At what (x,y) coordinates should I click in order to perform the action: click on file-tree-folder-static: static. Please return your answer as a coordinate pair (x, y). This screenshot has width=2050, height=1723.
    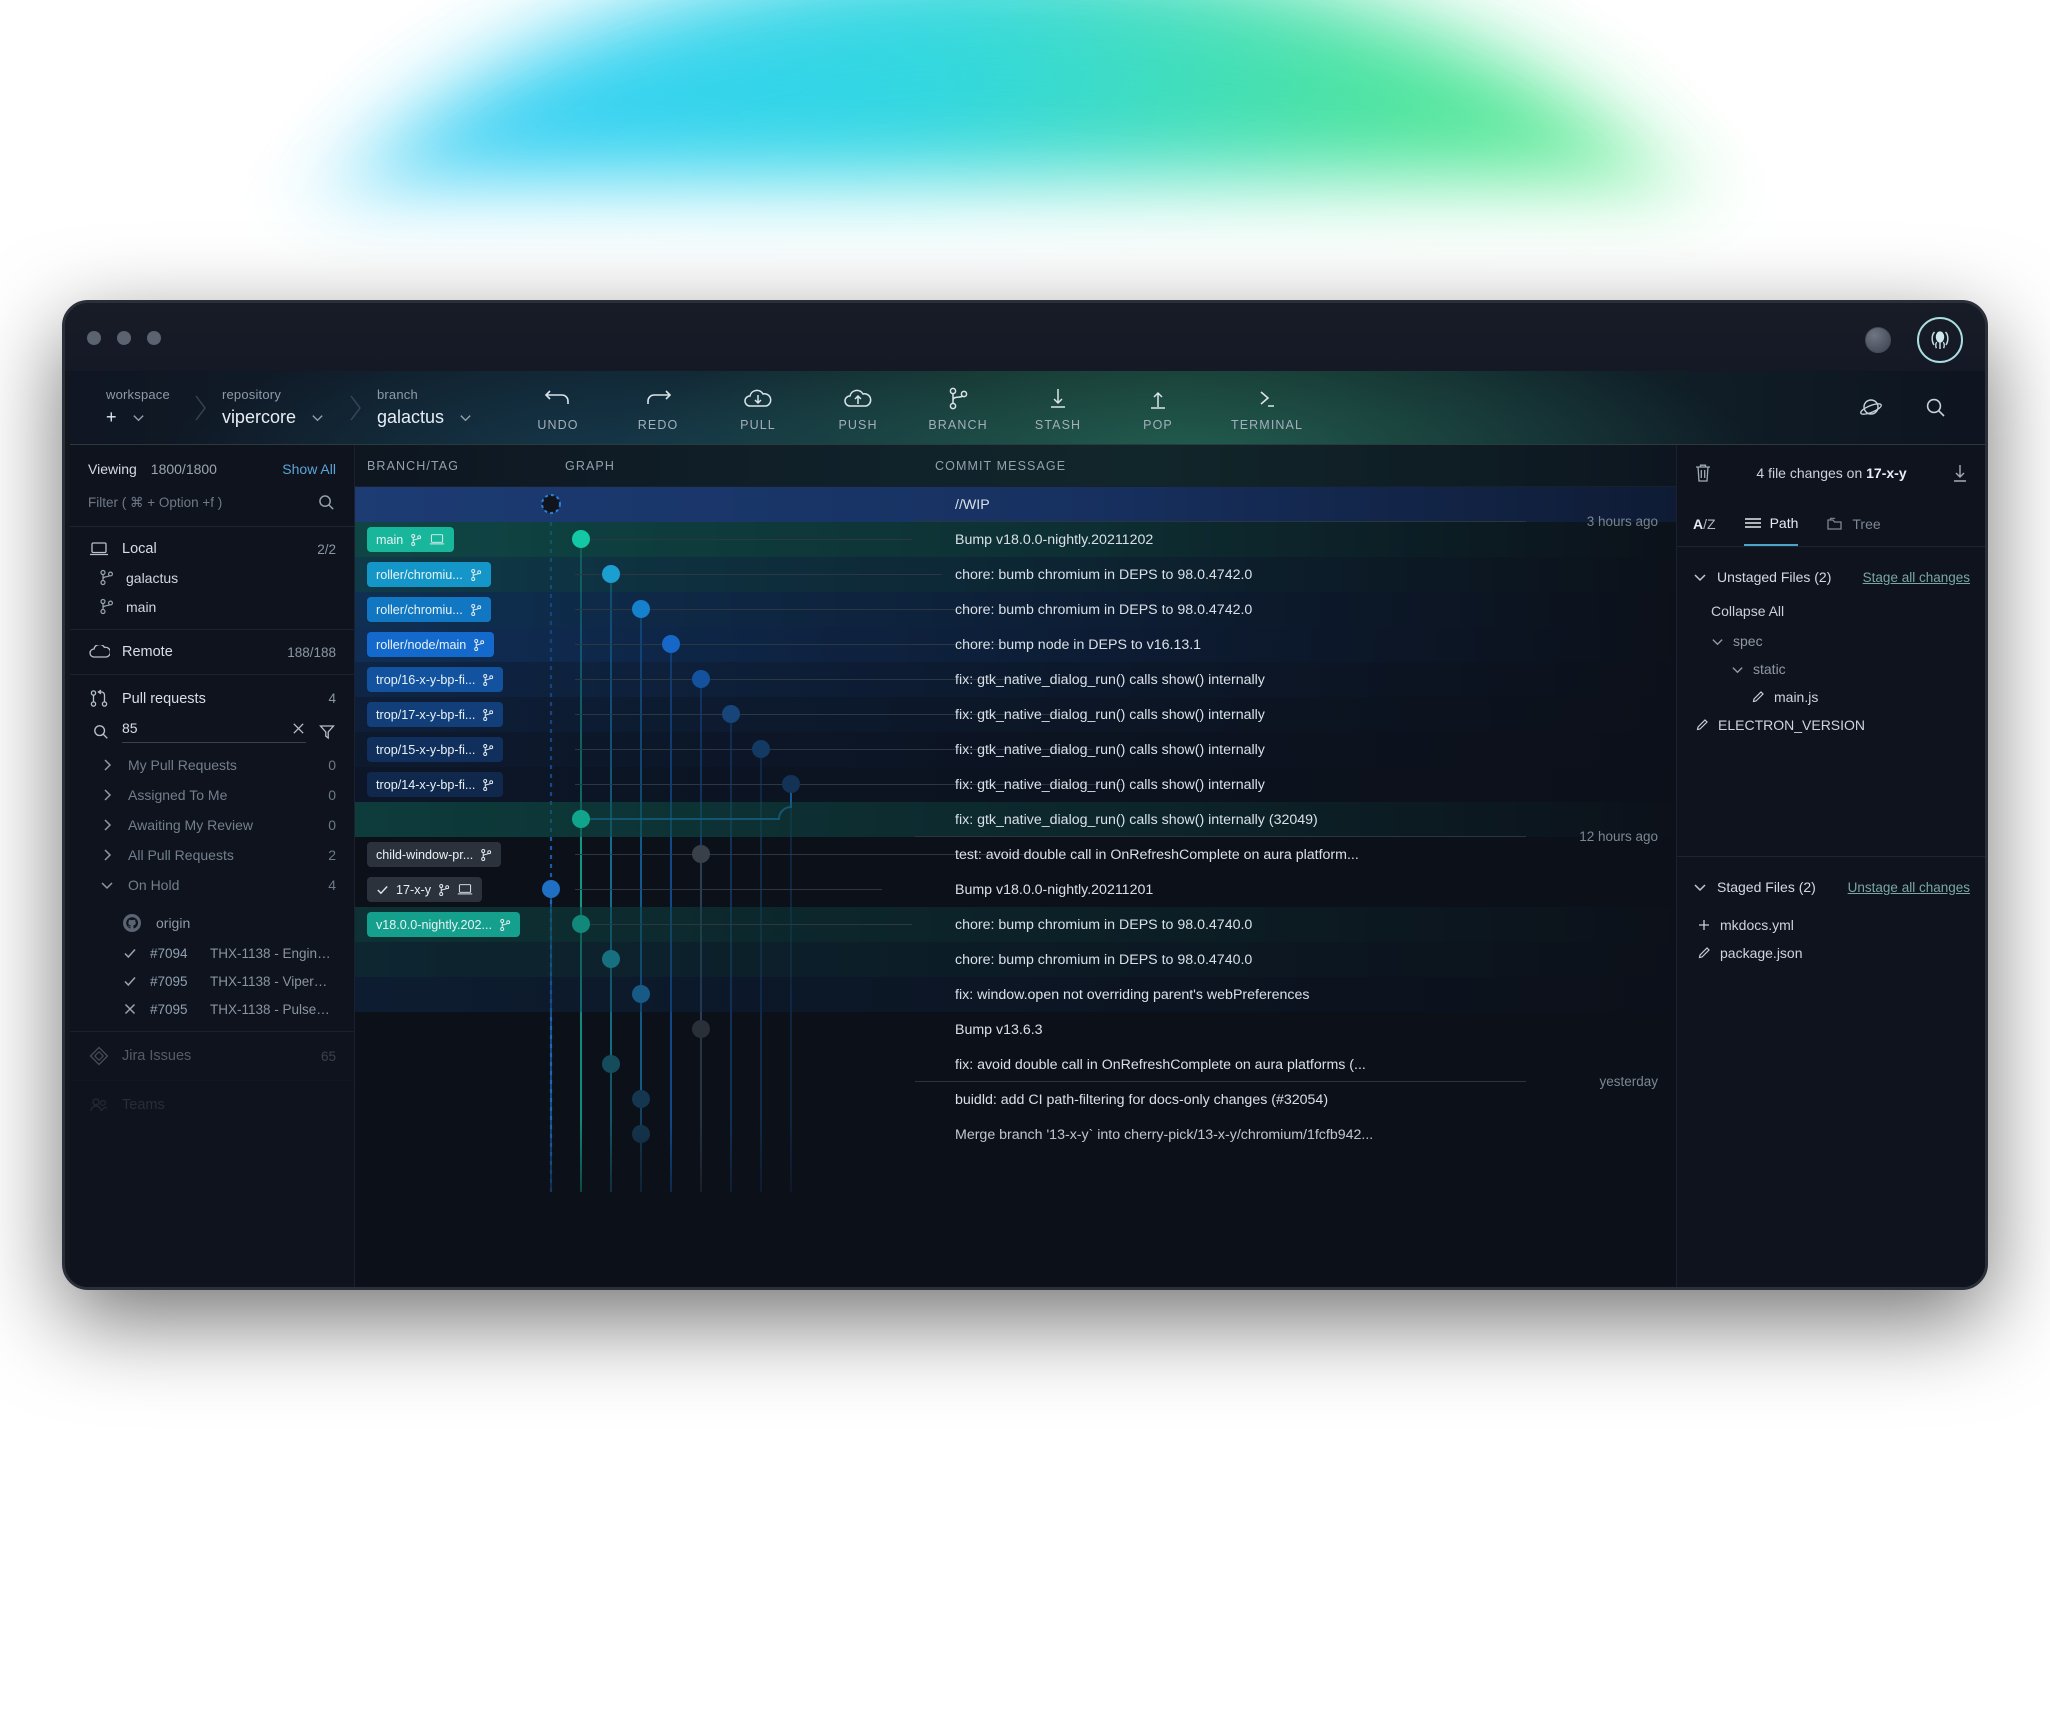
    Looking at the image, I should click on (1850, 669).